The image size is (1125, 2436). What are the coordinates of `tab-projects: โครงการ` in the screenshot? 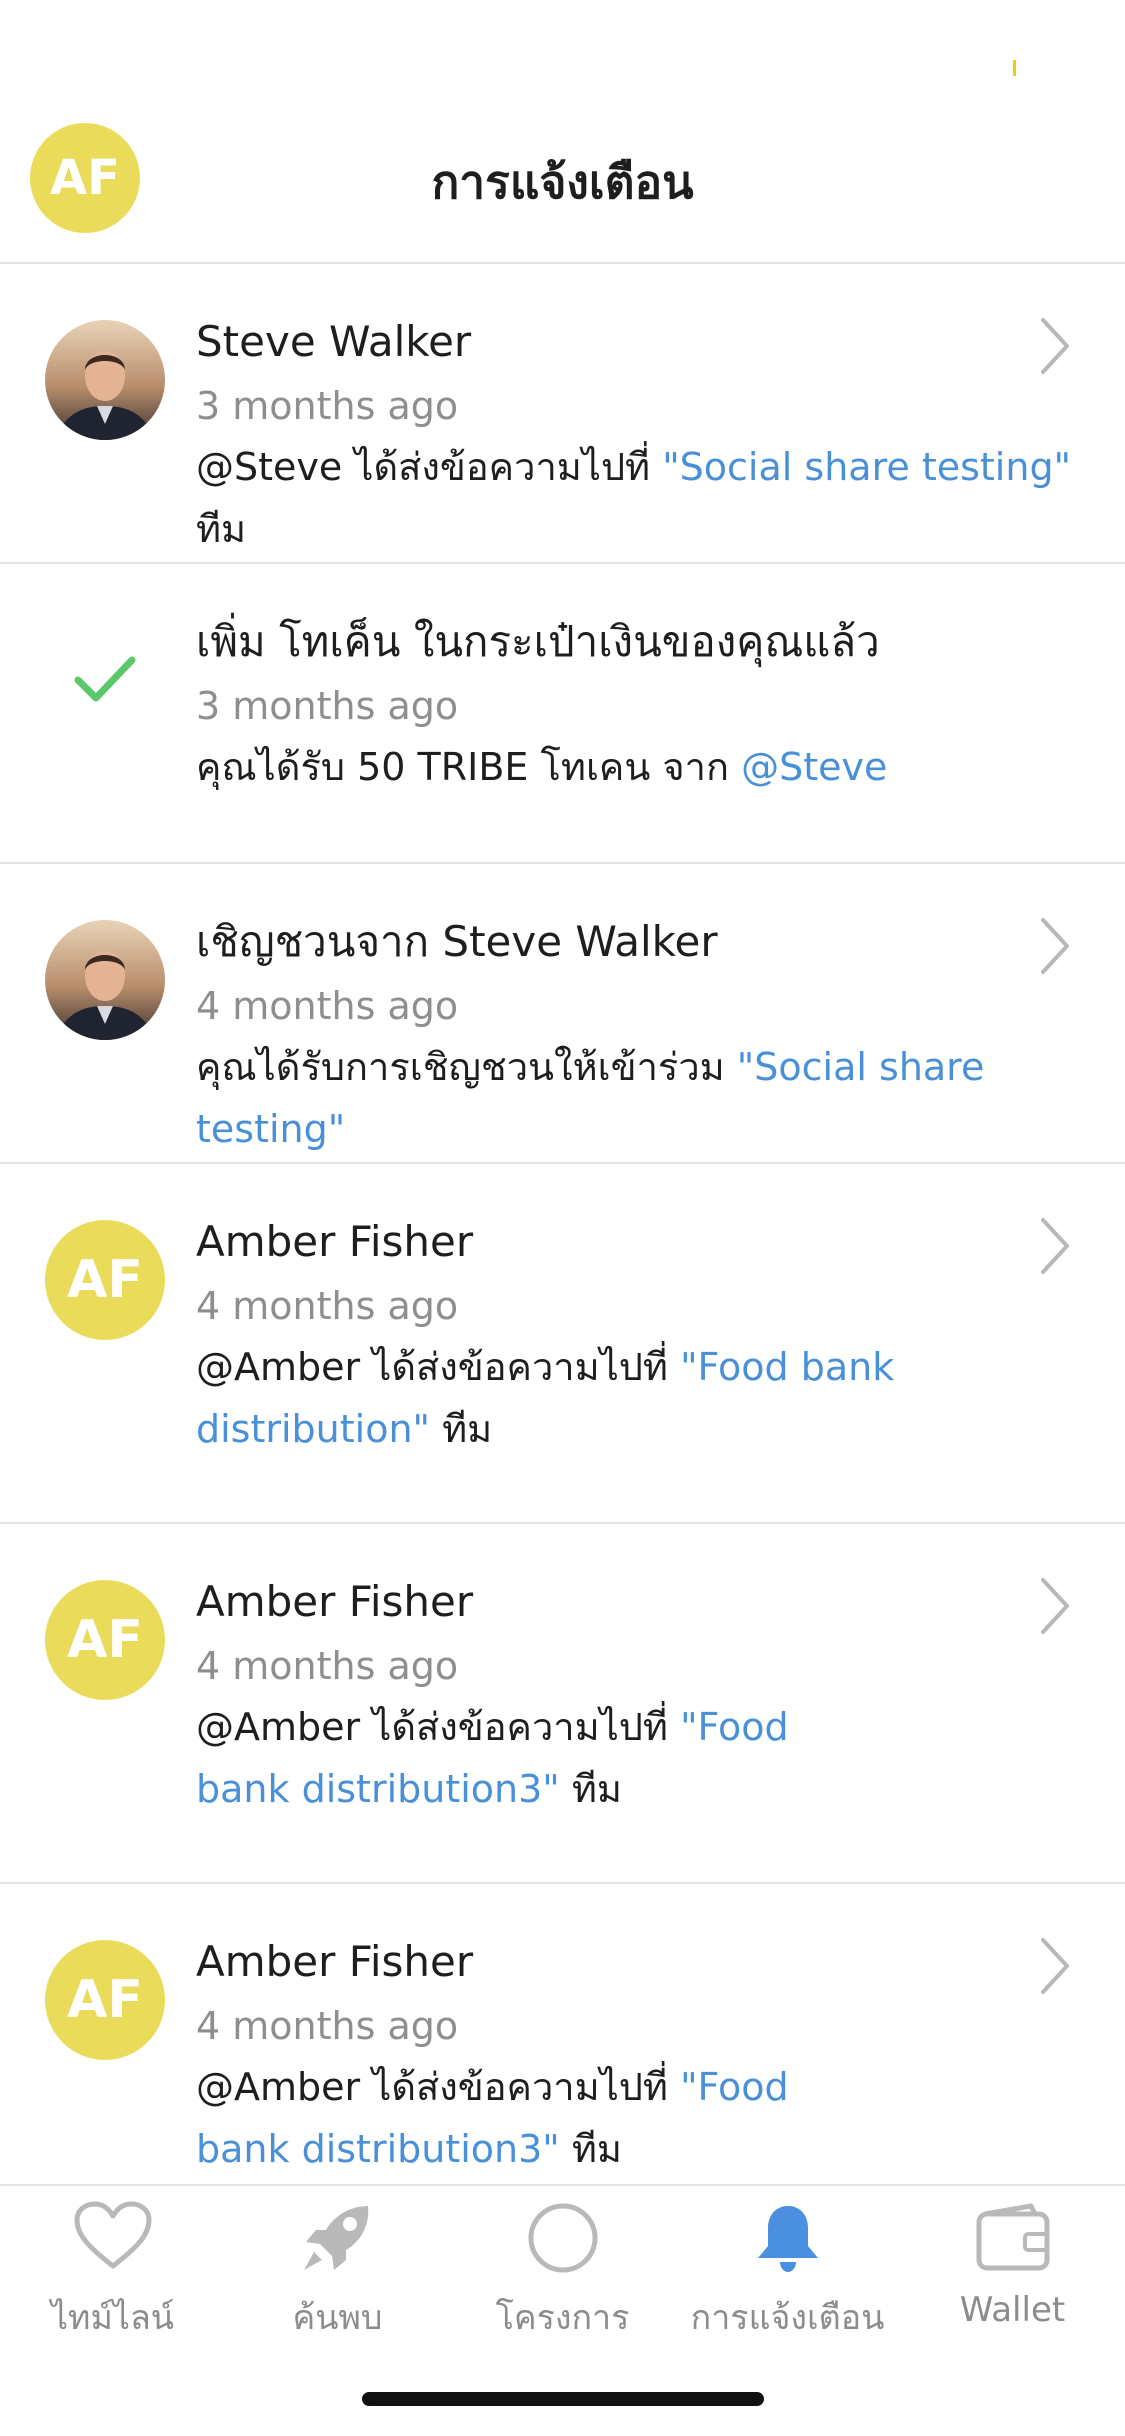 It's located at (562, 2262).